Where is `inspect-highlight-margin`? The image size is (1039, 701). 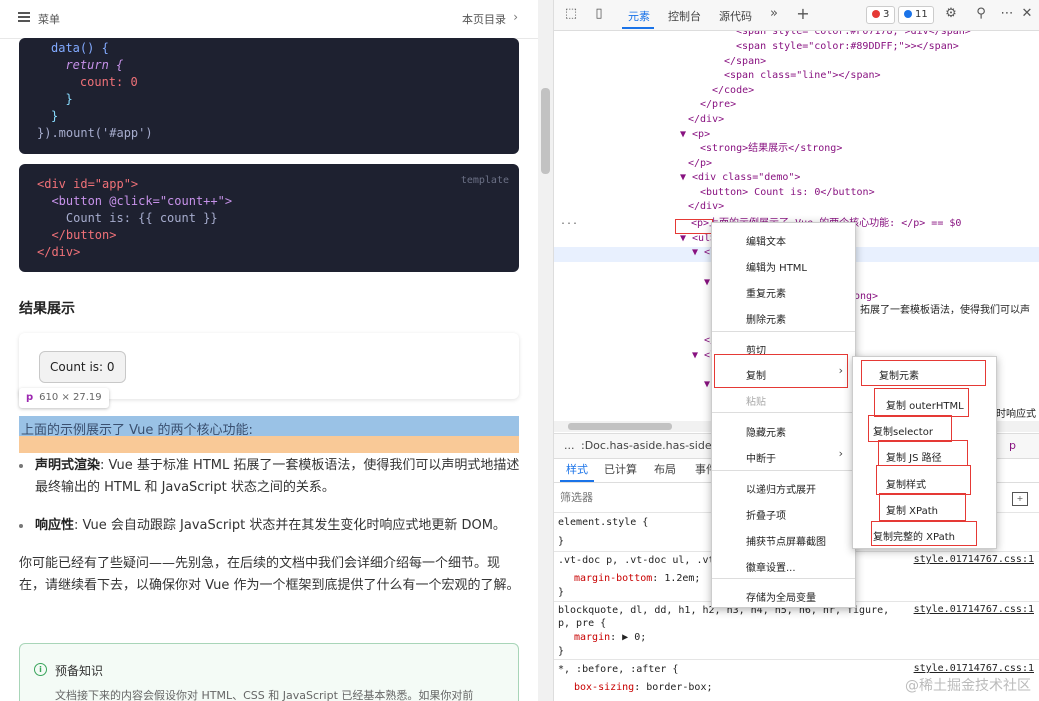
inspect-highlight-margin is located at coordinates (269, 444).